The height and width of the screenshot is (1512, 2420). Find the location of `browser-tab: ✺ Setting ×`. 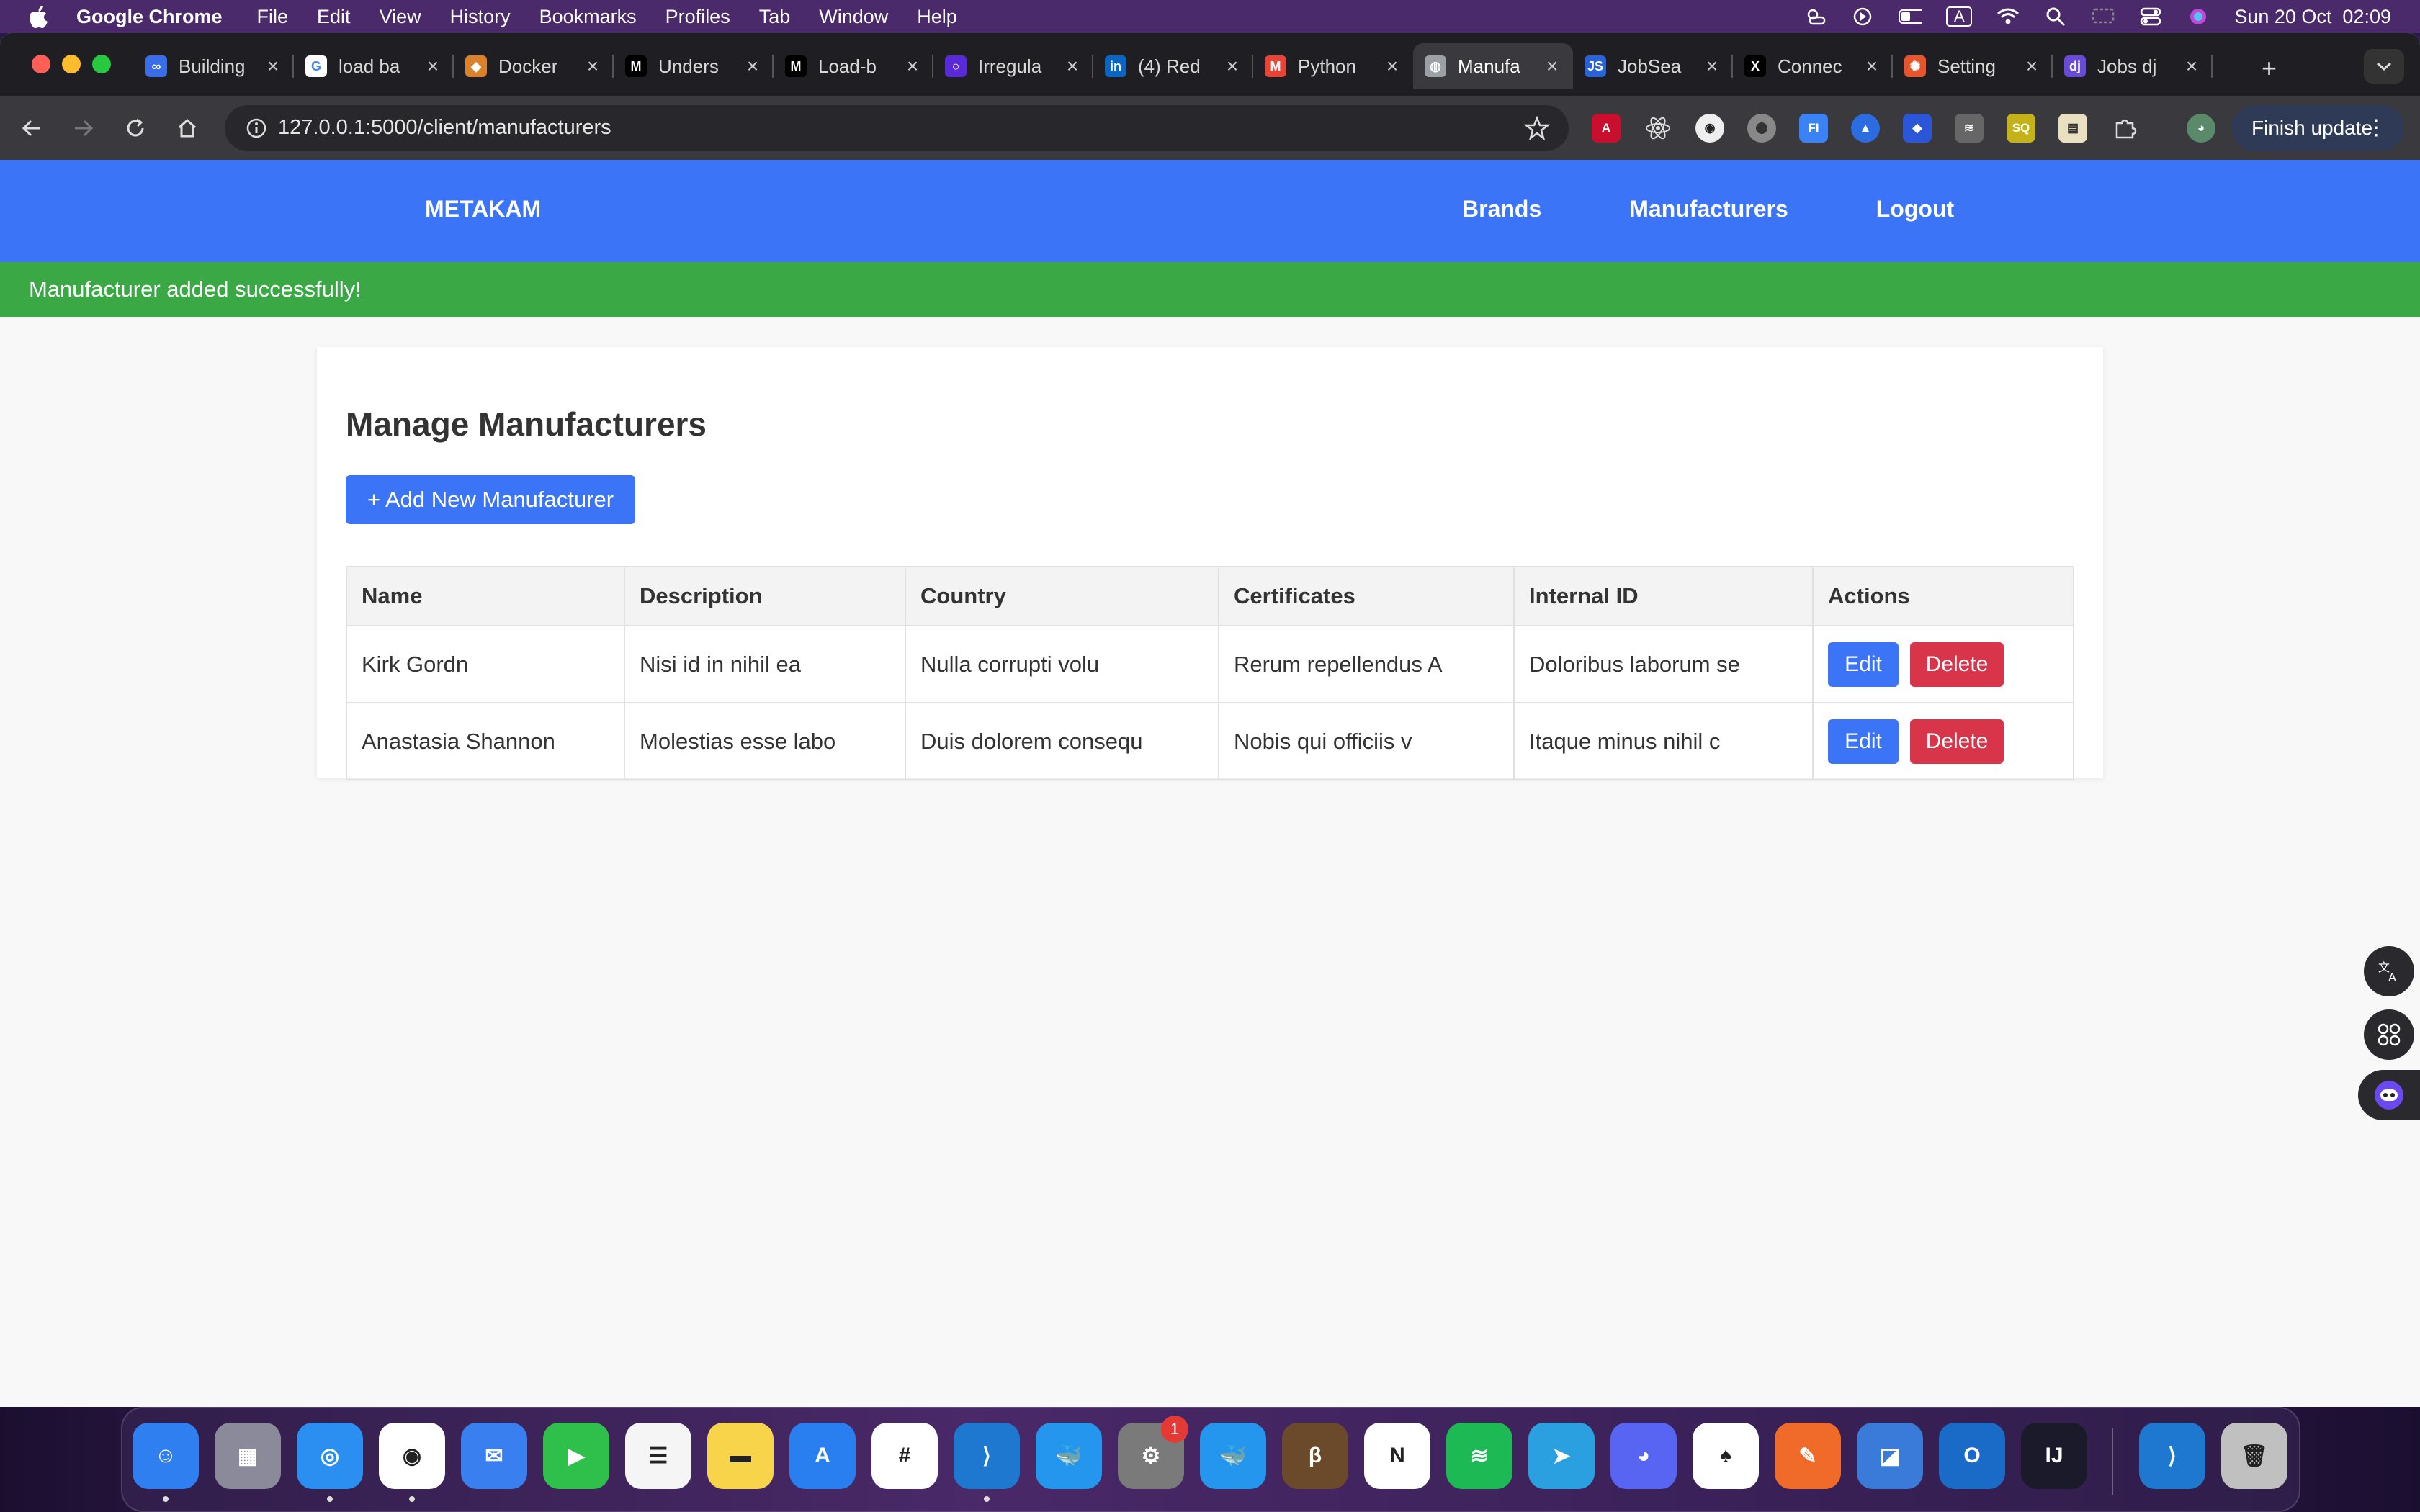

browser-tab: ✺ Setting × is located at coordinates (1973, 66).